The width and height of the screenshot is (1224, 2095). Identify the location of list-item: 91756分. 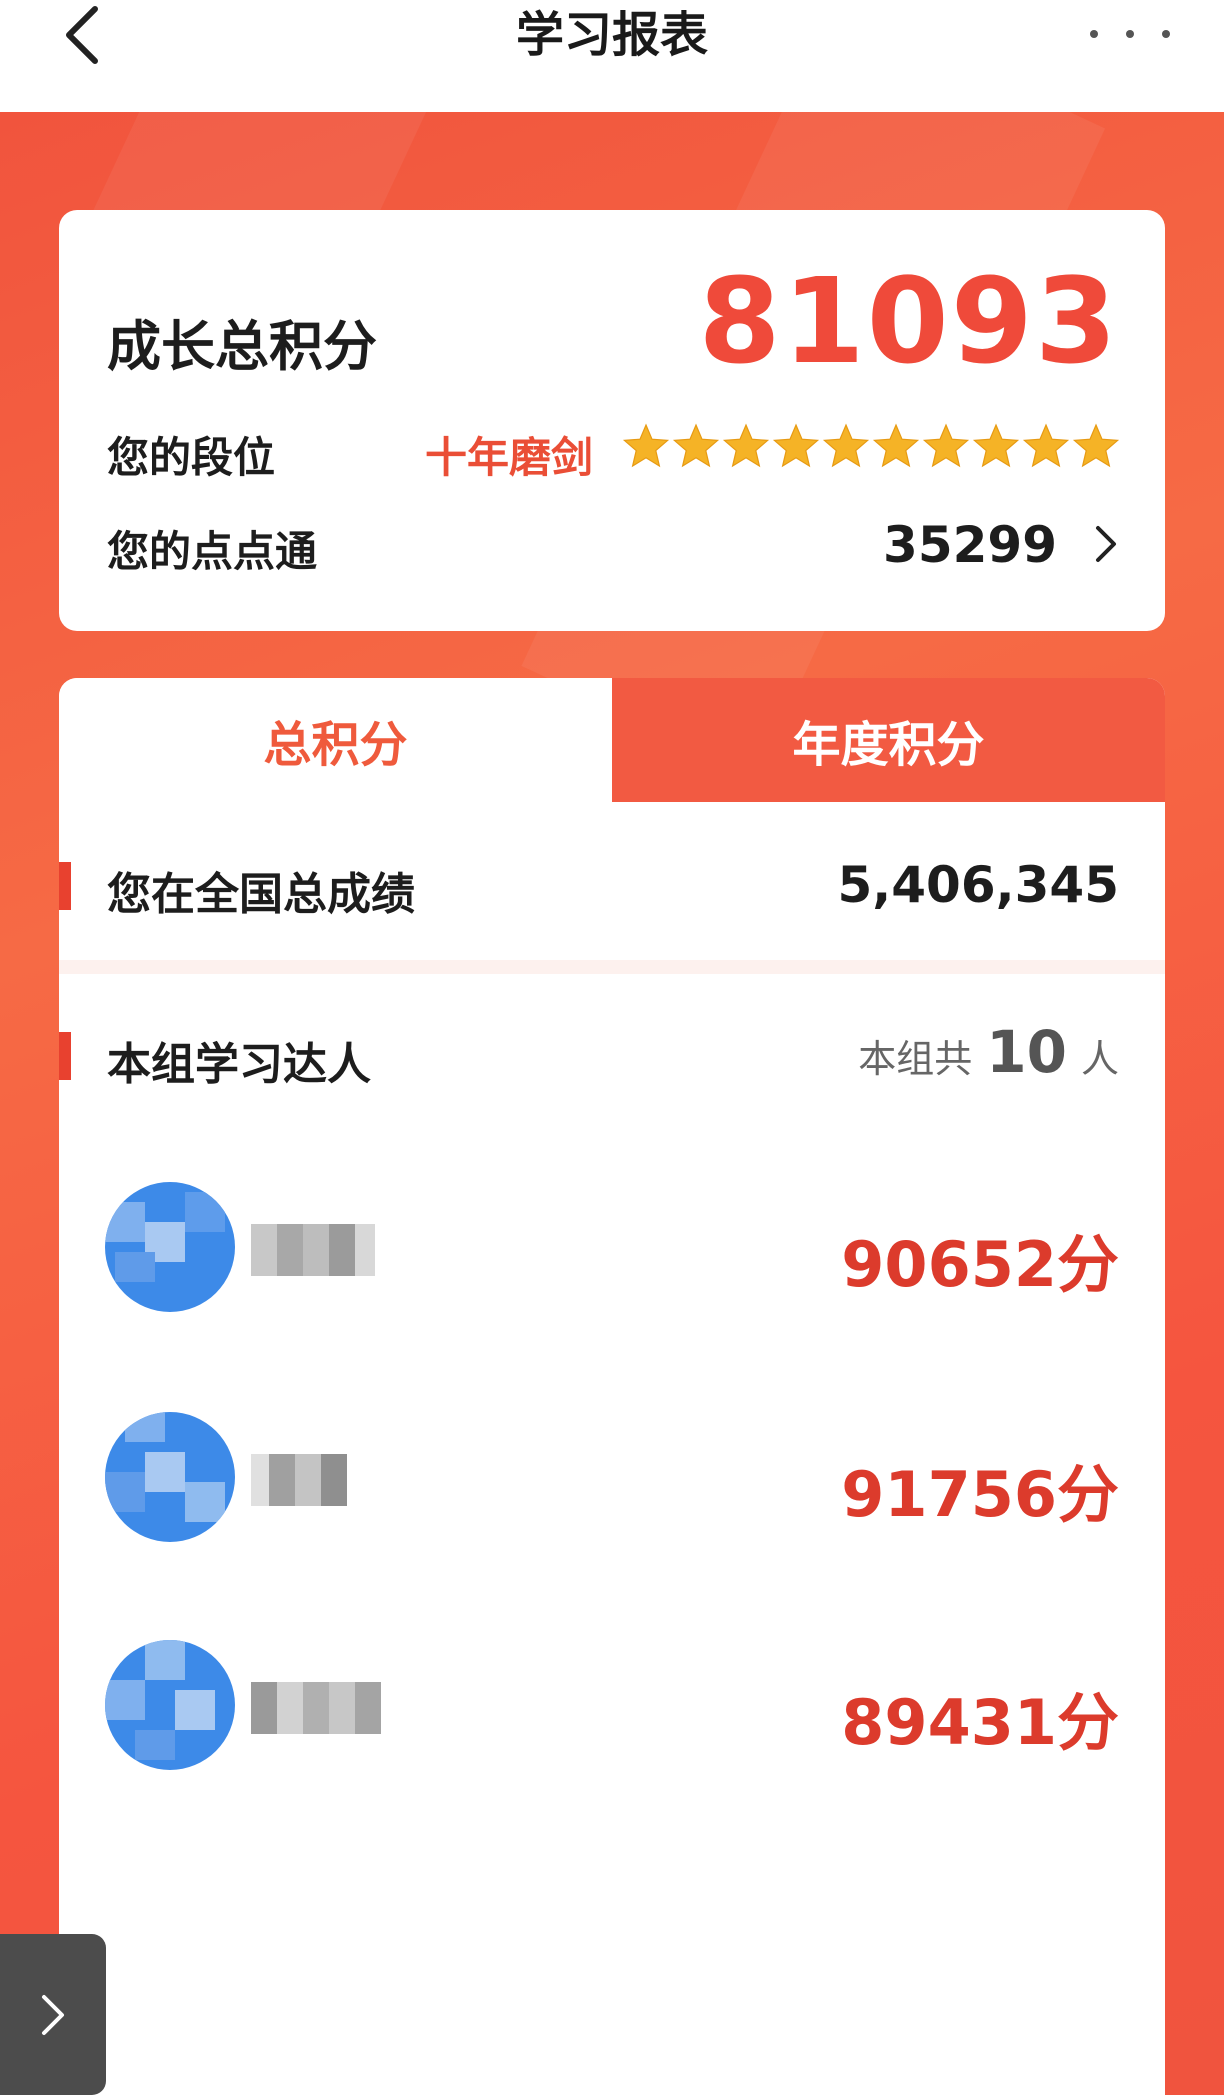
(612, 1477).